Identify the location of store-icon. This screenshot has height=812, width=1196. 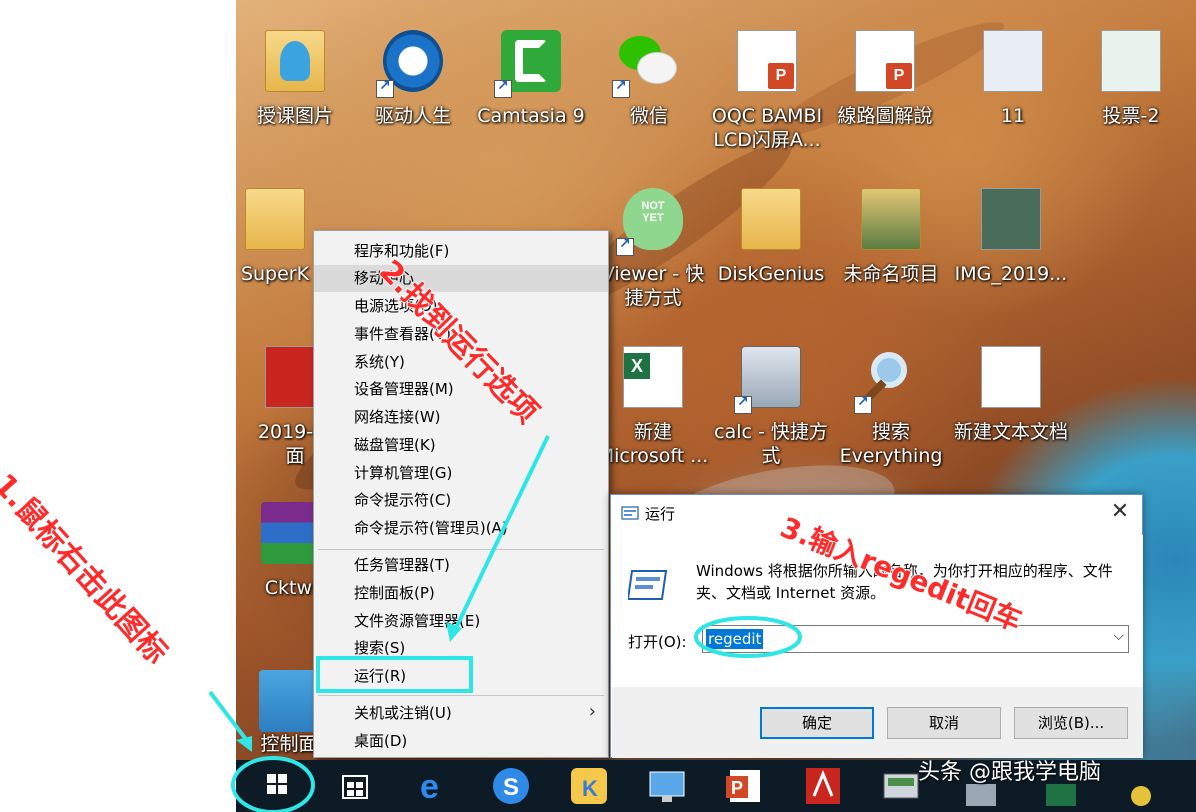
(355, 786).